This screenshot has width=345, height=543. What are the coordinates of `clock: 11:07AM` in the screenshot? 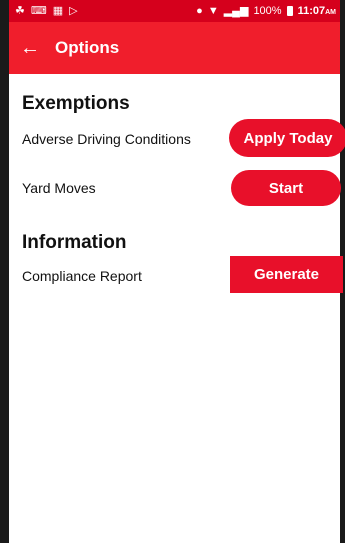 It's located at (317, 11).